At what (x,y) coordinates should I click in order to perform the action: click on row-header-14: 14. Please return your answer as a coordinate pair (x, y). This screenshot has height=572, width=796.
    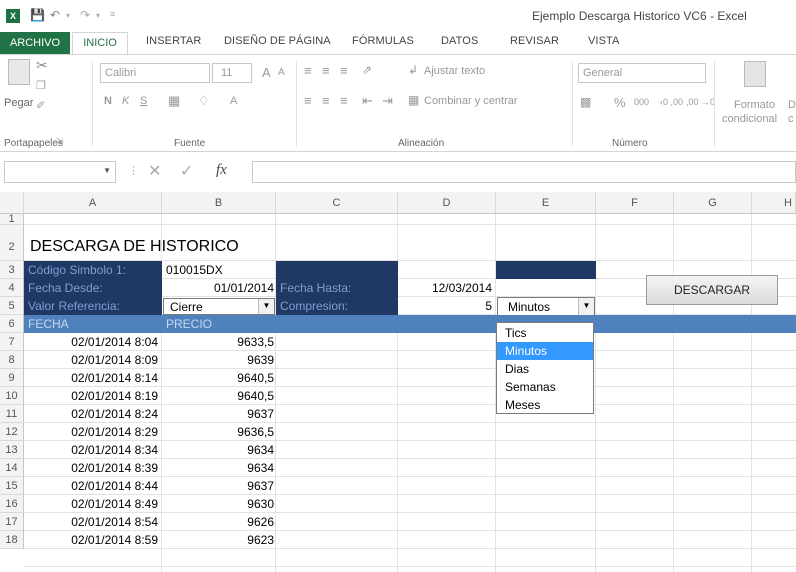
    Looking at the image, I should click on (12, 468).